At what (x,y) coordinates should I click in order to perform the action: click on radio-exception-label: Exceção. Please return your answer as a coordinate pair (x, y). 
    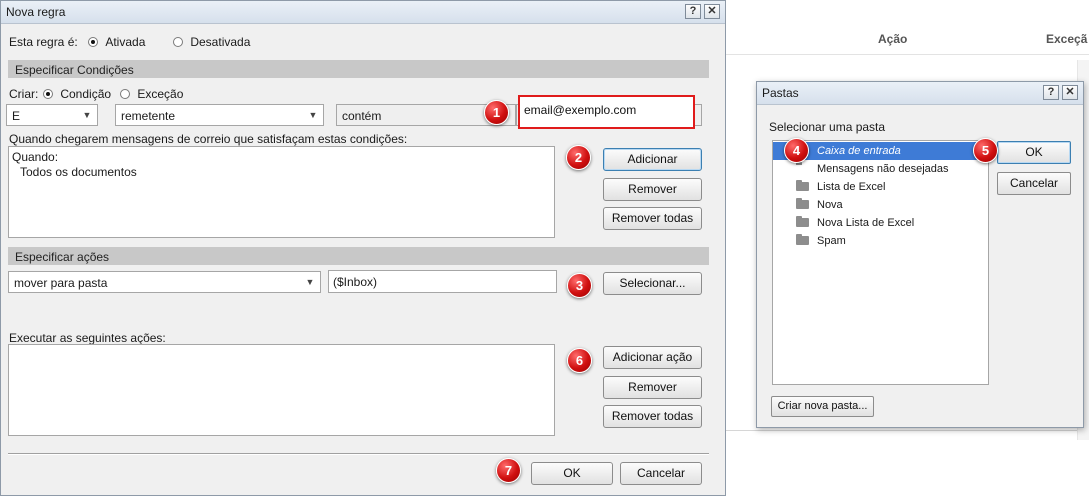
    Looking at the image, I should click on (160, 94).